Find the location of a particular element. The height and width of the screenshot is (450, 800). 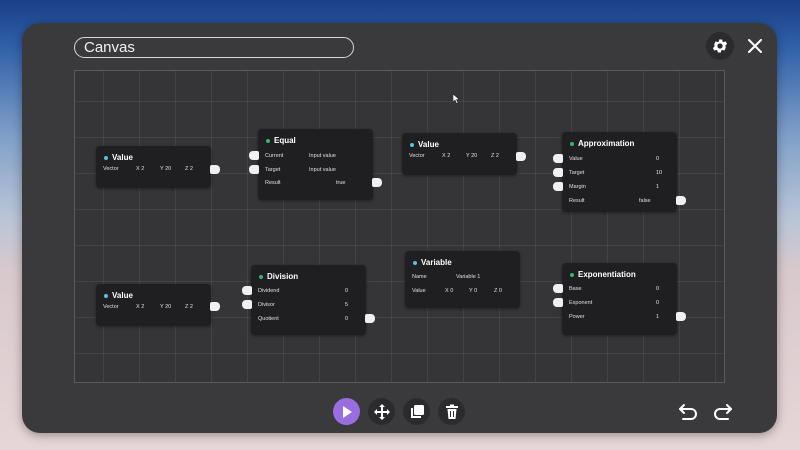

undo-button is located at coordinates (687, 411).